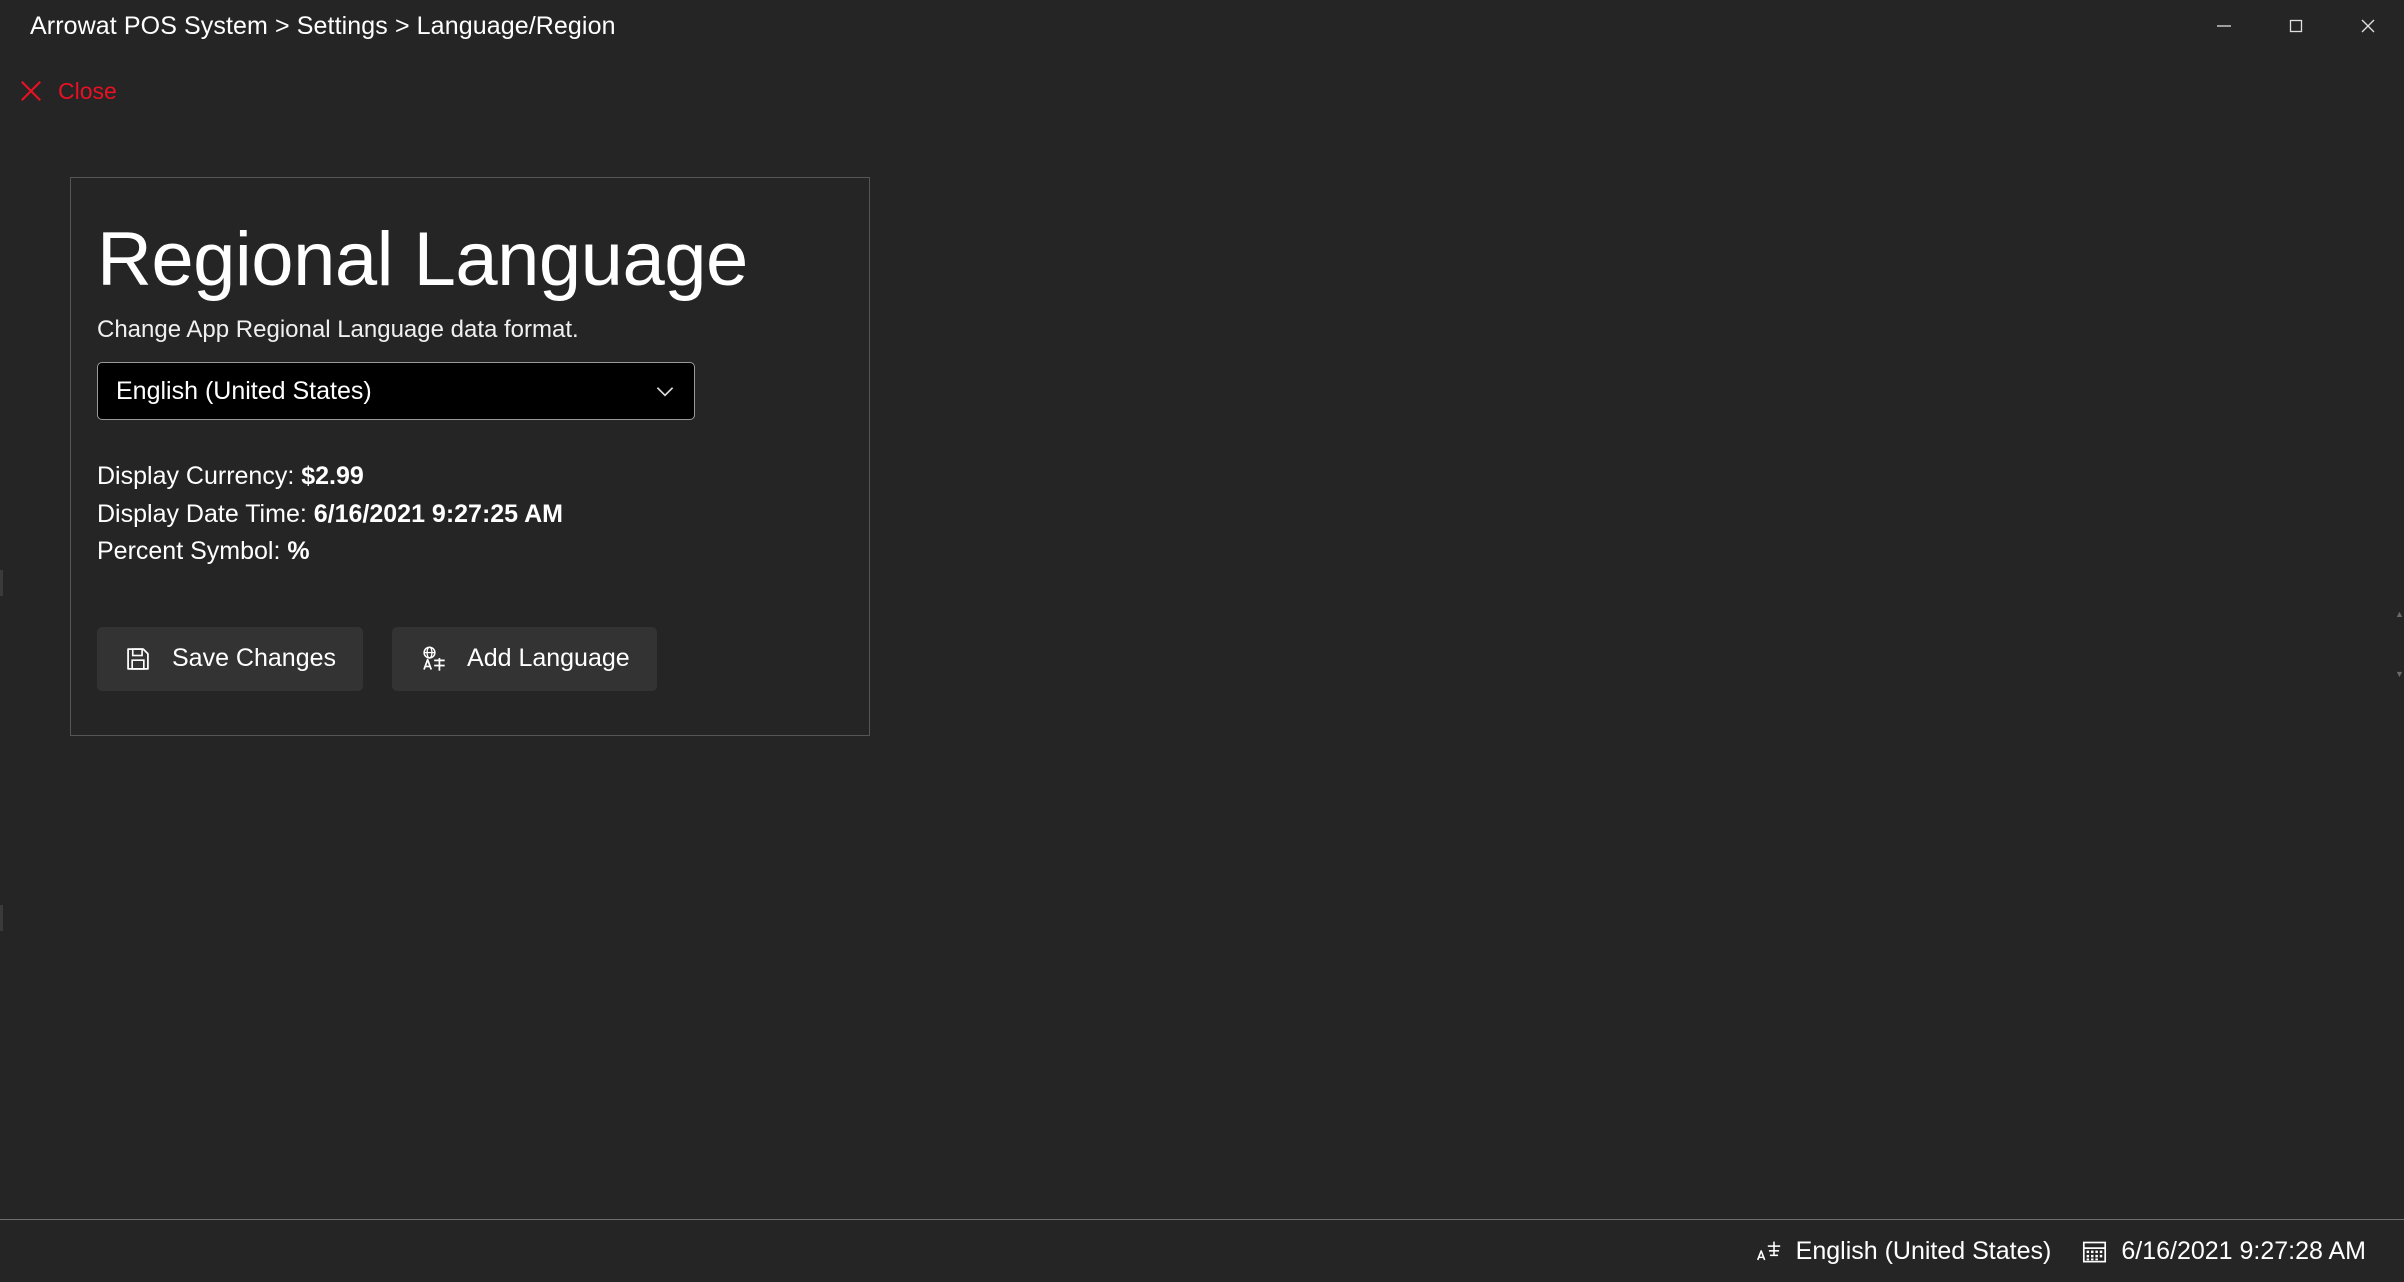 The image size is (2404, 1282). I want to click on vertical-scrollbar: ▲ ▼, so click(2399, 622).